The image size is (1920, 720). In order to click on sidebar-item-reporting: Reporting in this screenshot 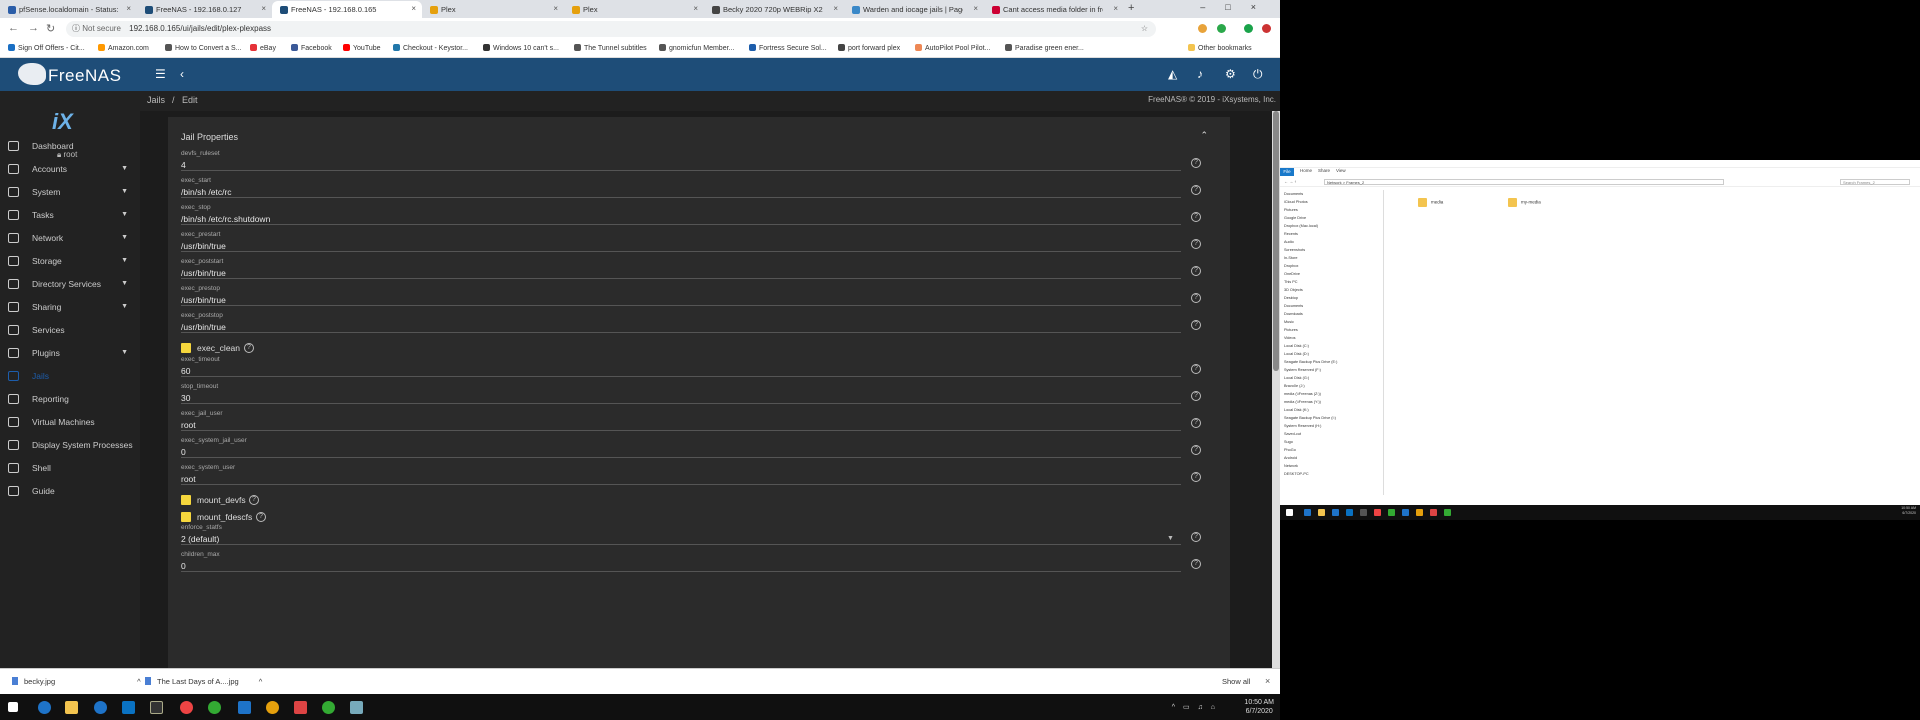, I will do `click(70, 399)`.